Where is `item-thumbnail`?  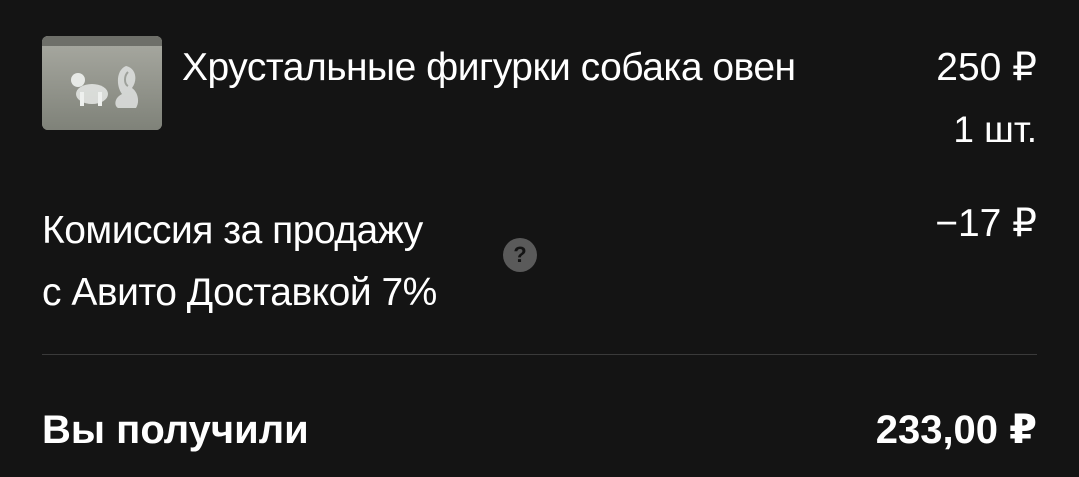 item-thumbnail is located at coordinates (102, 83).